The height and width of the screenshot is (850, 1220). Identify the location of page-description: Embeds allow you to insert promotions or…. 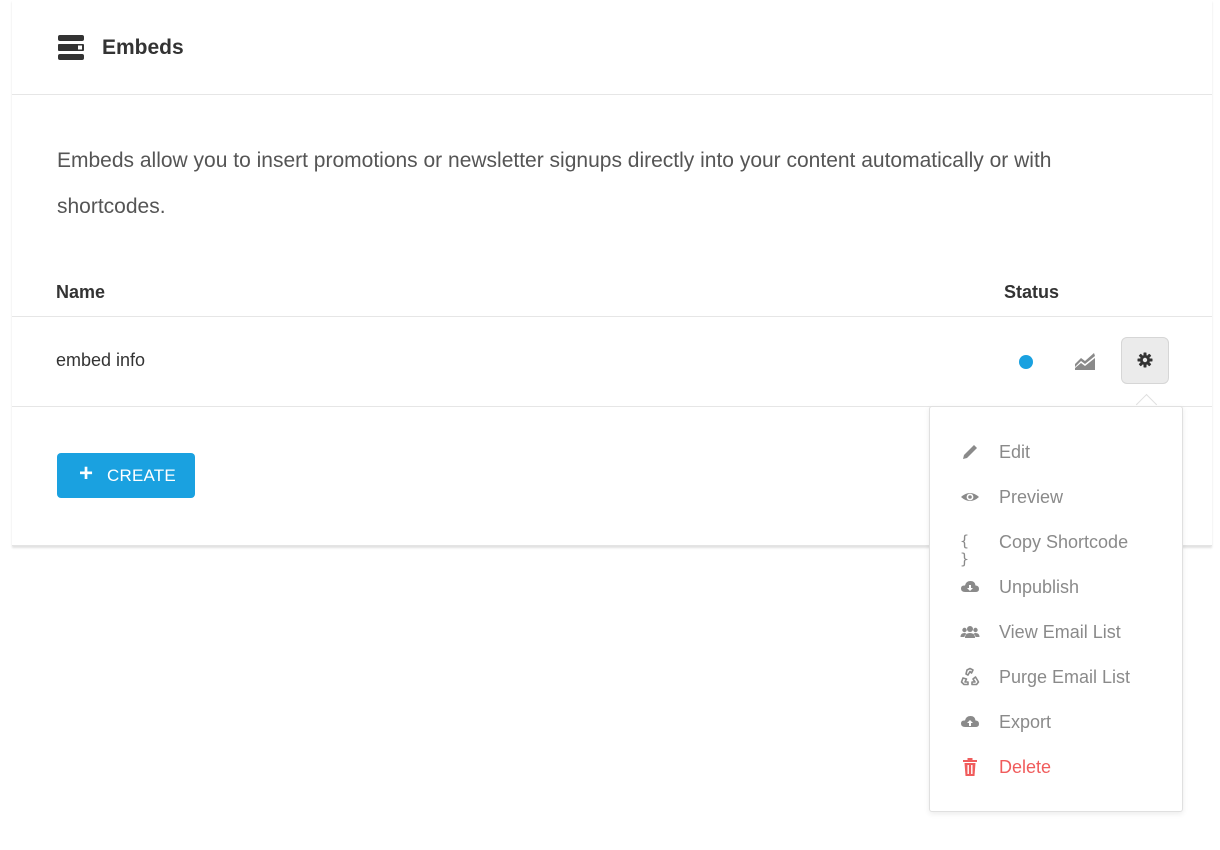
(554, 183).